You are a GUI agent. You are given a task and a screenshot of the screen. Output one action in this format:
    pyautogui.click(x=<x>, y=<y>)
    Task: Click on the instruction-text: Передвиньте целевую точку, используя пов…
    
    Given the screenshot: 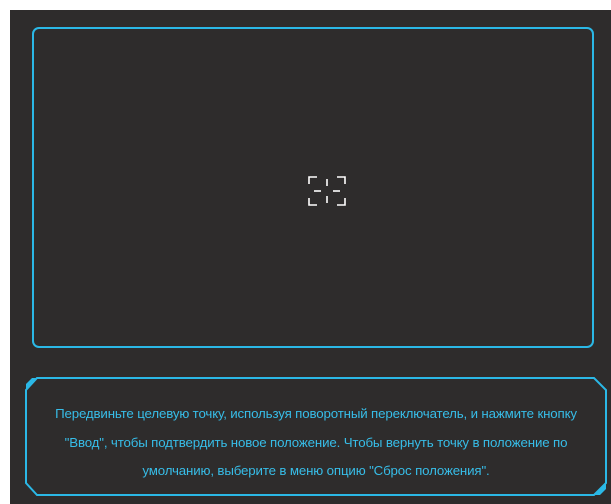 What is the action you would take?
    pyautogui.click(x=316, y=442)
    